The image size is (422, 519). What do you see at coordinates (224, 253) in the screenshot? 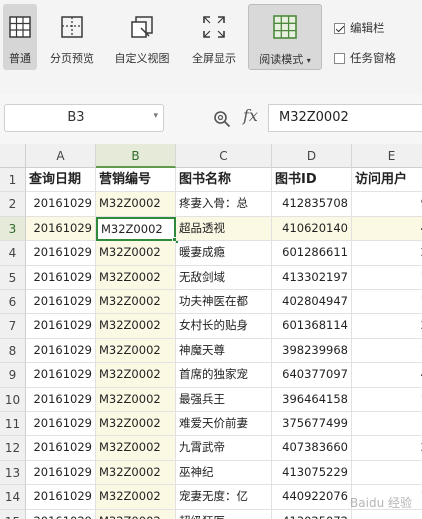
I see `cell-c4: 暖妻成瘾` at bounding box center [224, 253].